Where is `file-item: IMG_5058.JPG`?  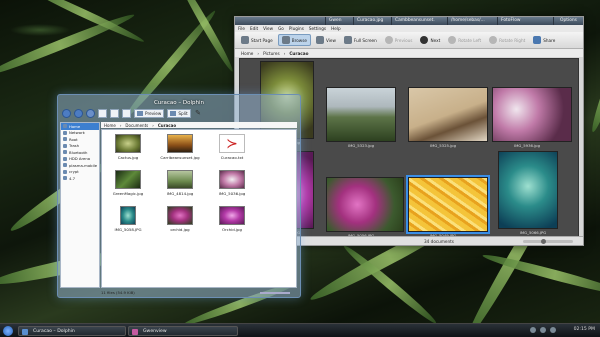
file-item: IMG_5058.JPG is located at coordinates (128, 219).